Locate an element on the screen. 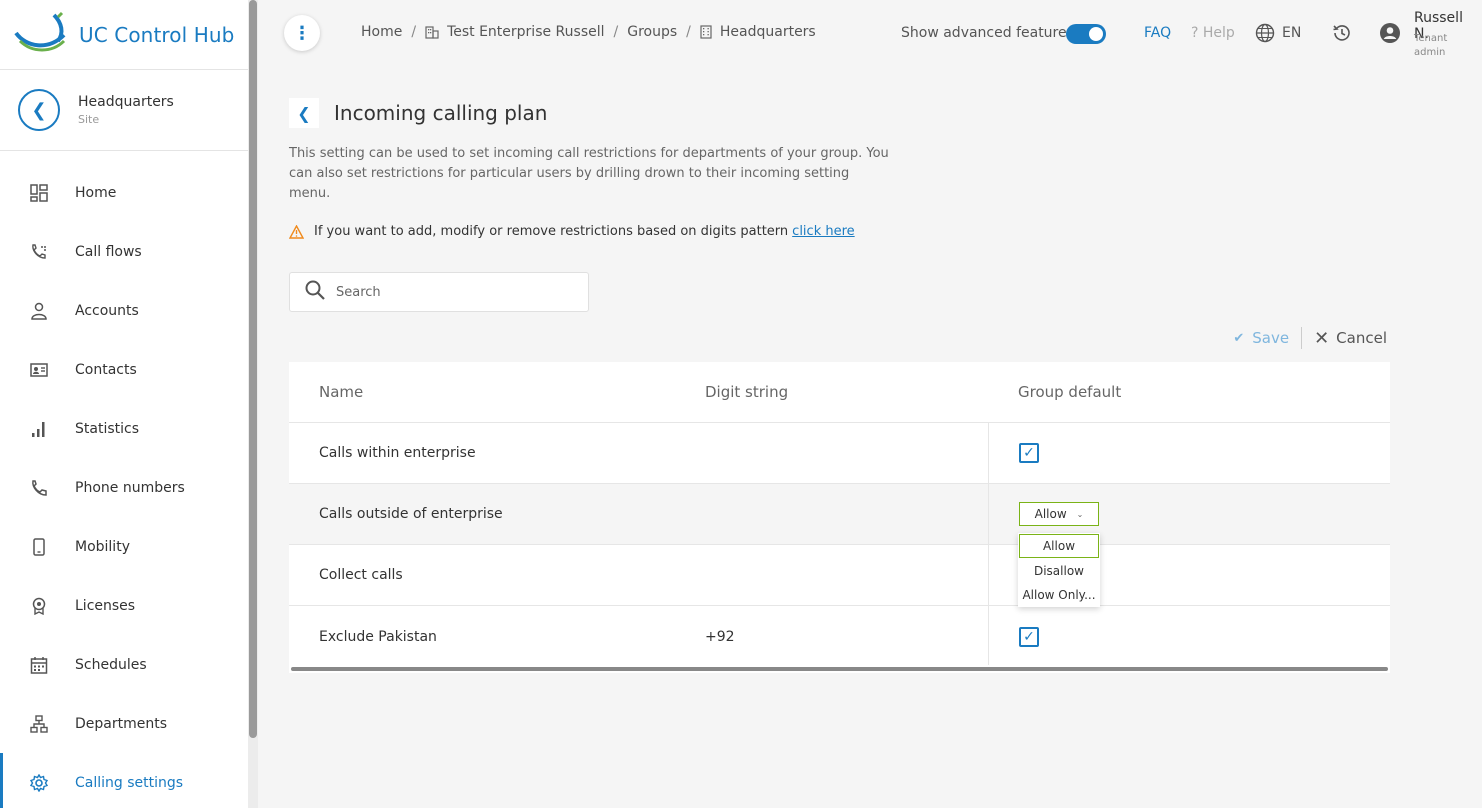 Image resolution: width=1482 pixels, height=808 pixels. cancel-button: ✕ Cancel is located at coordinates (1350, 338).